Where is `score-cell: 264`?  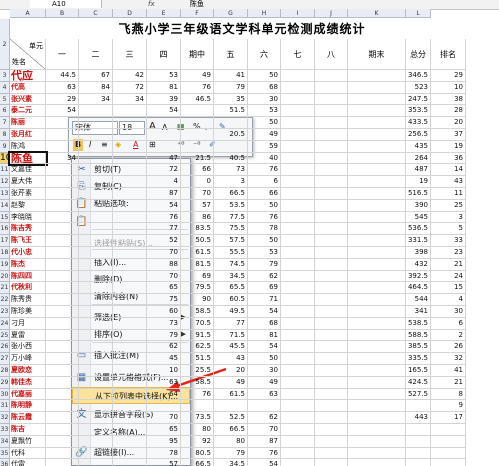
score-cell: 264 is located at coordinates (418, 158).